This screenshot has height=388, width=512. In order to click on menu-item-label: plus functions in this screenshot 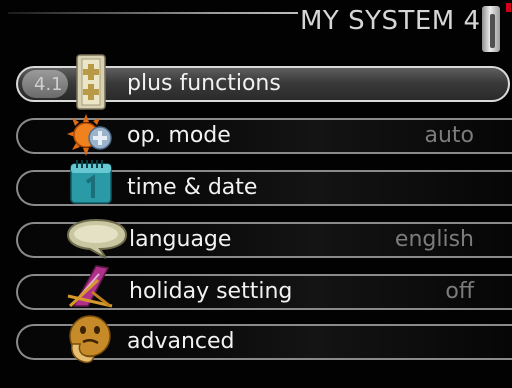, I will do `click(204, 83)`.